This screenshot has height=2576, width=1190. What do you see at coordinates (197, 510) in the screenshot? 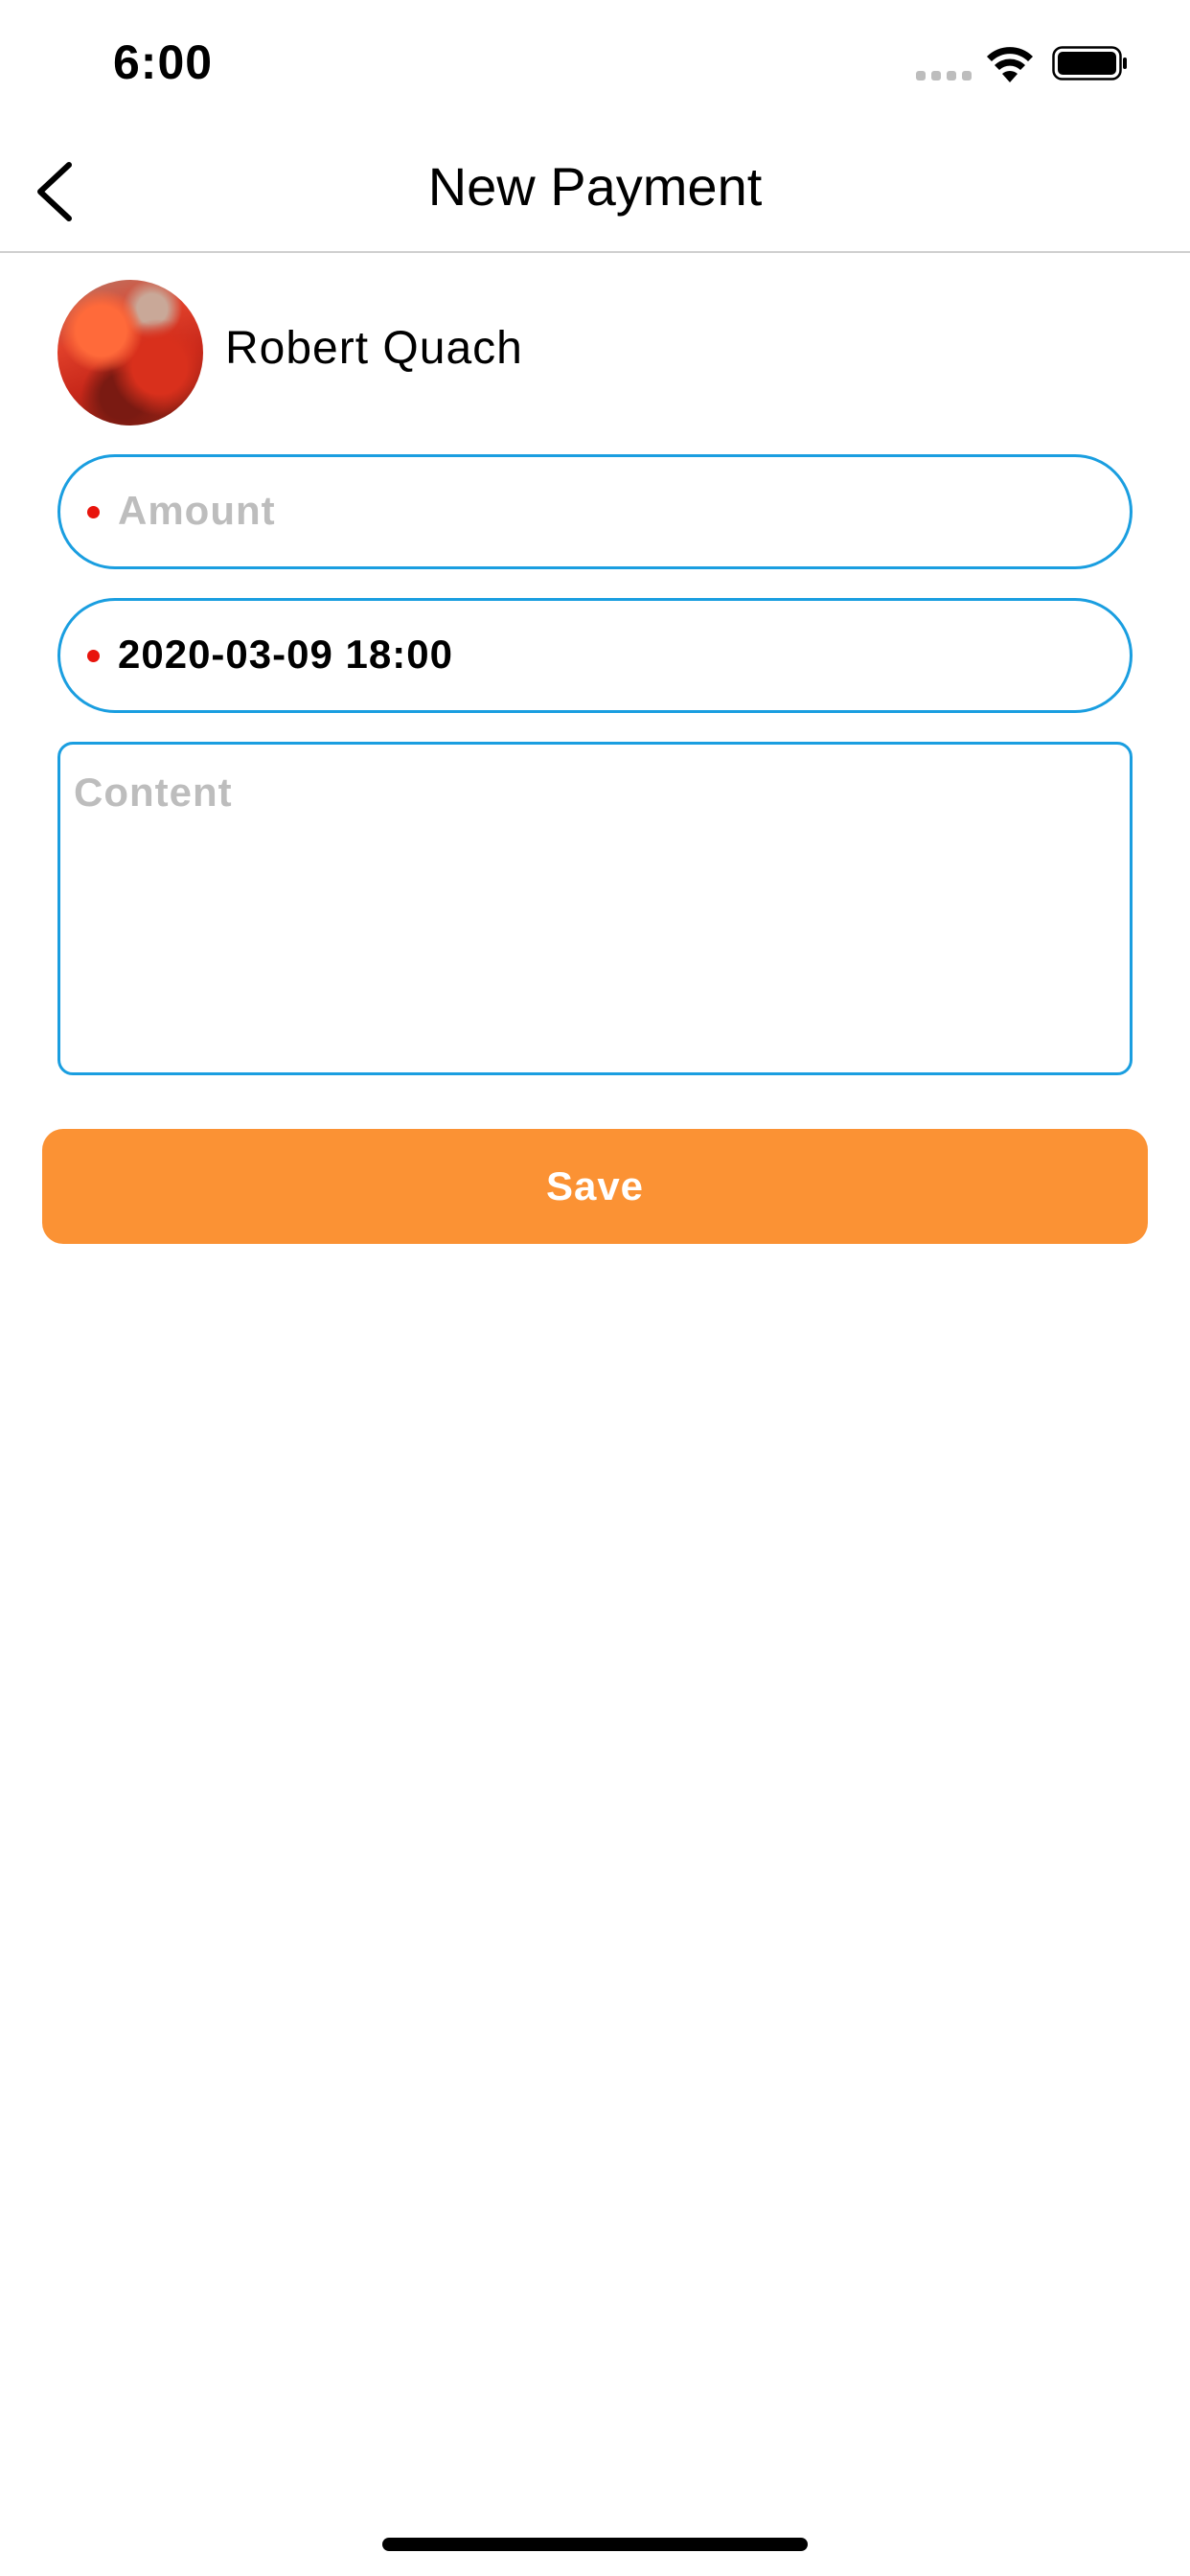
I see `amount-placeholder: Amount` at bounding box center [197, 510].